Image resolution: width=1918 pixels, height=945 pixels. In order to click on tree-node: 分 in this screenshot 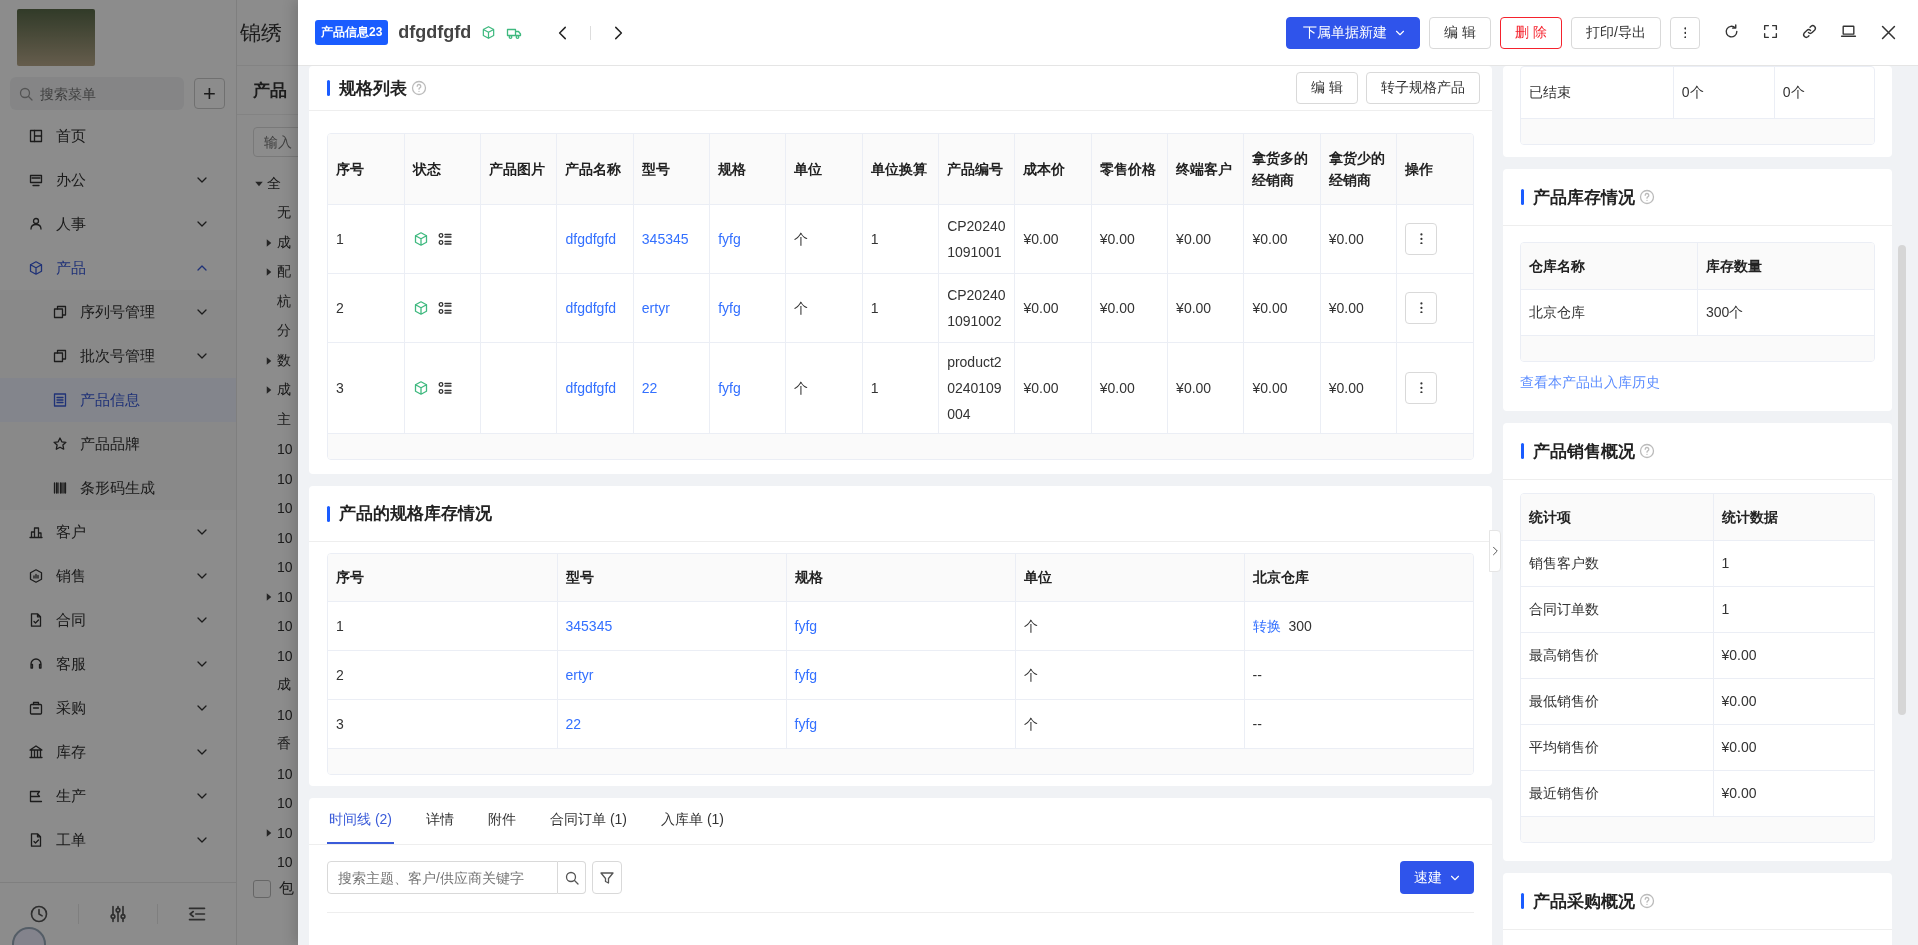, I will do `click(284, 331)`.